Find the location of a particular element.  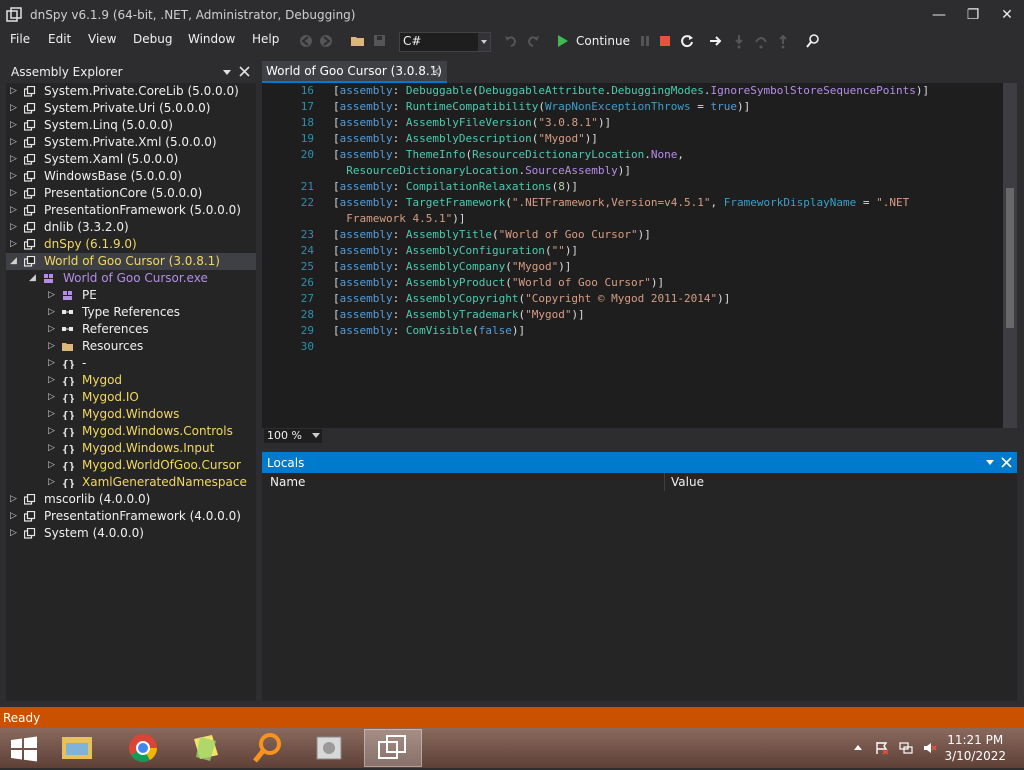

expanded-arrow-icon: ◢ is located at coordinates (15, 261).